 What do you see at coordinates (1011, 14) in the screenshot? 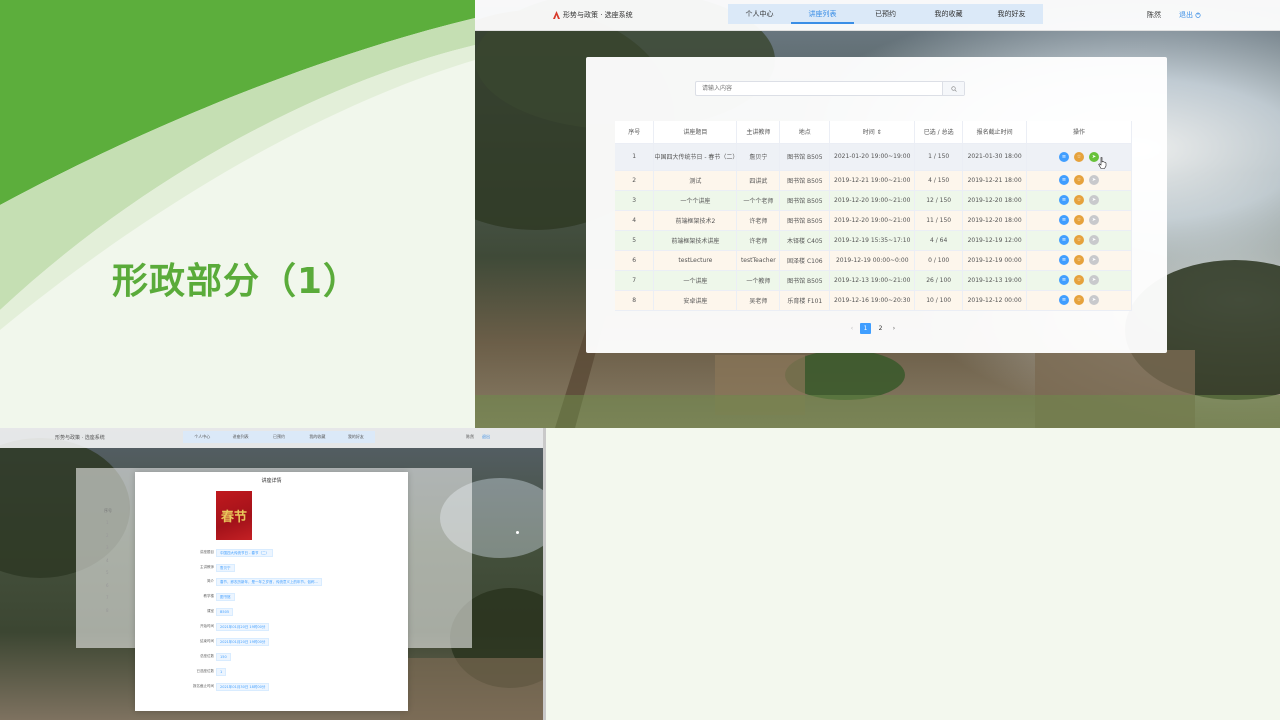
I see `tab-friends: 我的好友` at bounding box center [1011, 14].